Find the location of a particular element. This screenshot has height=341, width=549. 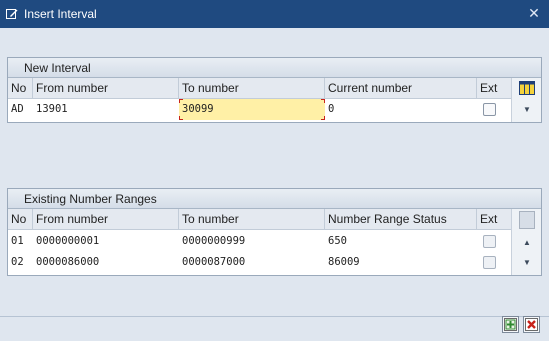

table-settings-column: ▼ is located at coordinates (526, 100).